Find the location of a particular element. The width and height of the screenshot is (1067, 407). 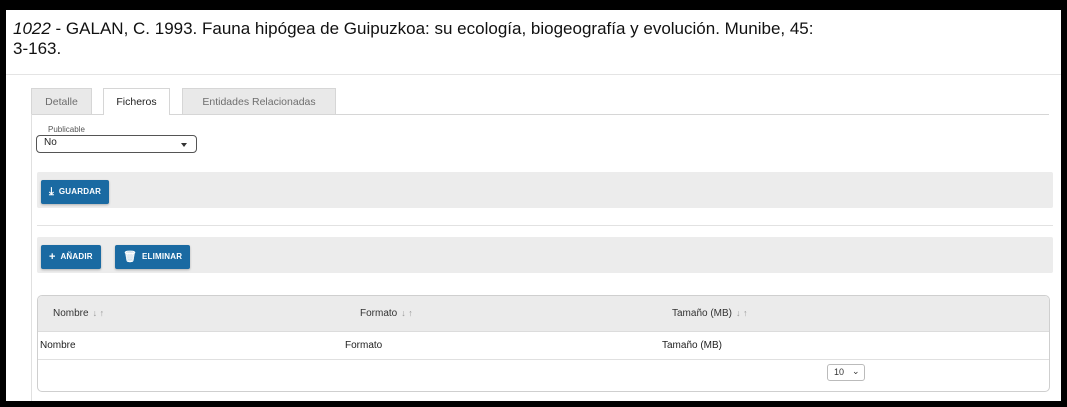

trash-icon: 🗑 is located at coordinates (130, 257).